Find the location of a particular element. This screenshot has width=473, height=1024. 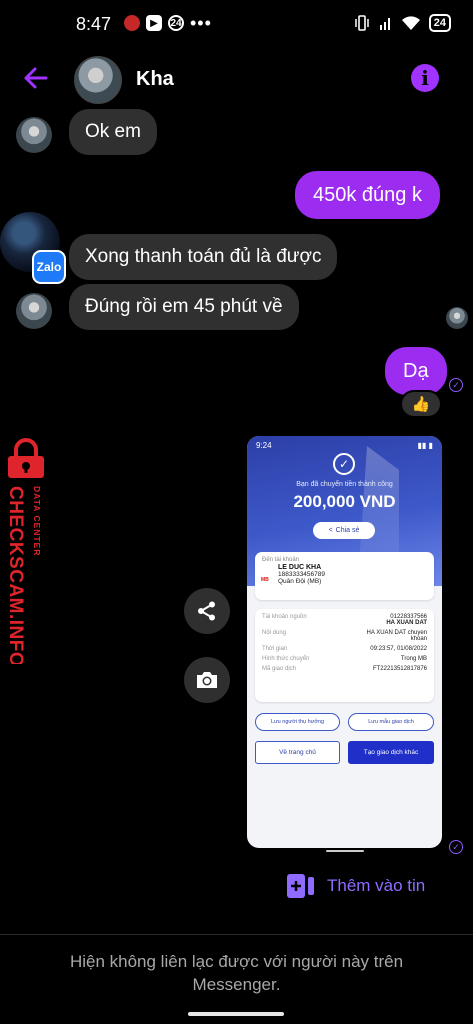

watermark-subtext: DATA CENTER is located at coordinates (37, 521).